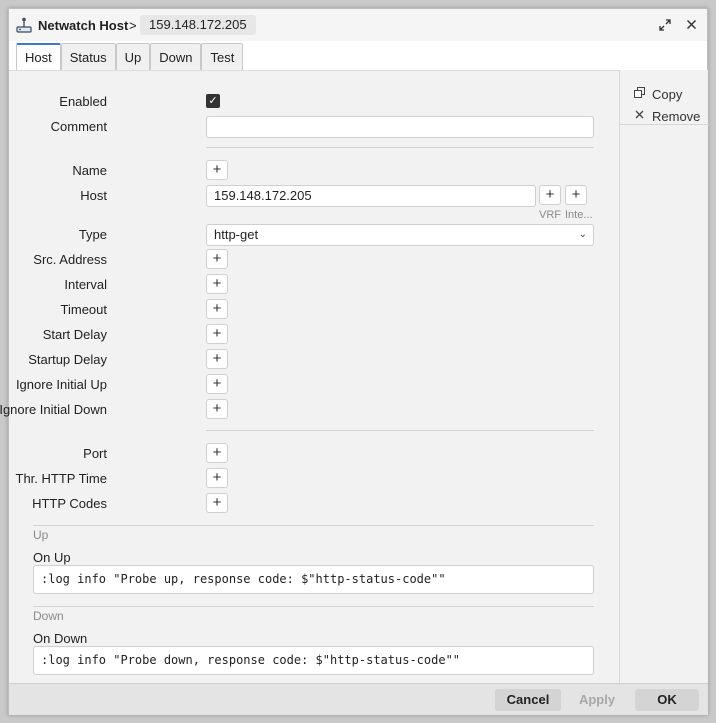 Image resolution: width=716 pixels, height=723 pixels. What do you see at coordinates (217, 384) in the screenshot?
I see `ignore-initial-up-add-button: +` at bounding box center [217, 384].